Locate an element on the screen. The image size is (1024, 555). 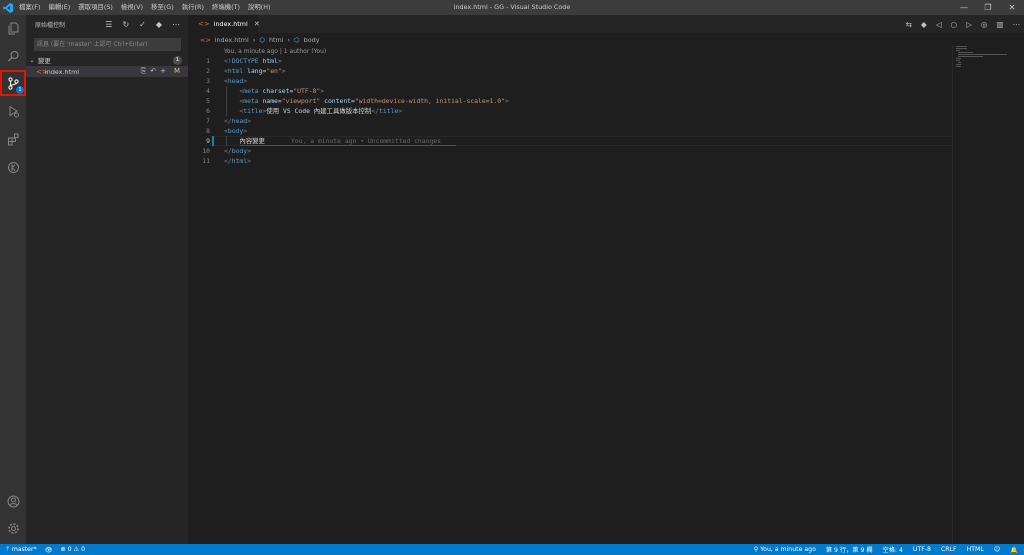
run-debug-icon is located at coordinates (13, 111).